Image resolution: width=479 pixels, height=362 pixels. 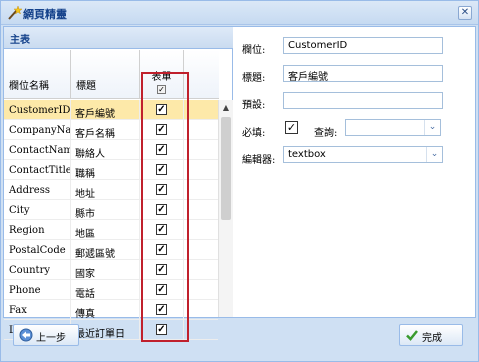 I want to click on field-name-cell: Region, so click(x=37, y=230).